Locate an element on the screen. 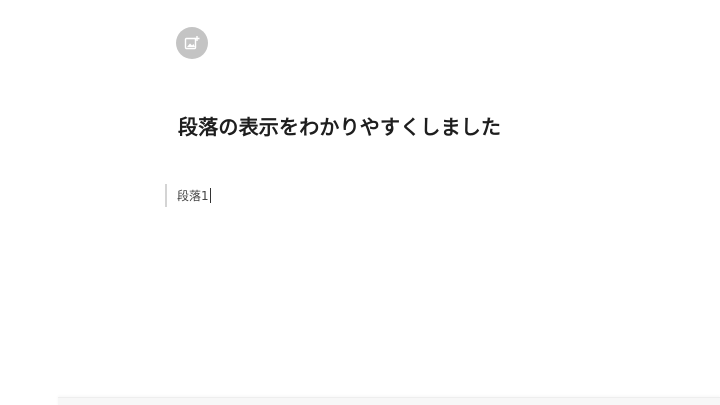 The width and height of the screenshot is (720, 405). bottom-panel-edge is located at coordinates (389, 401).